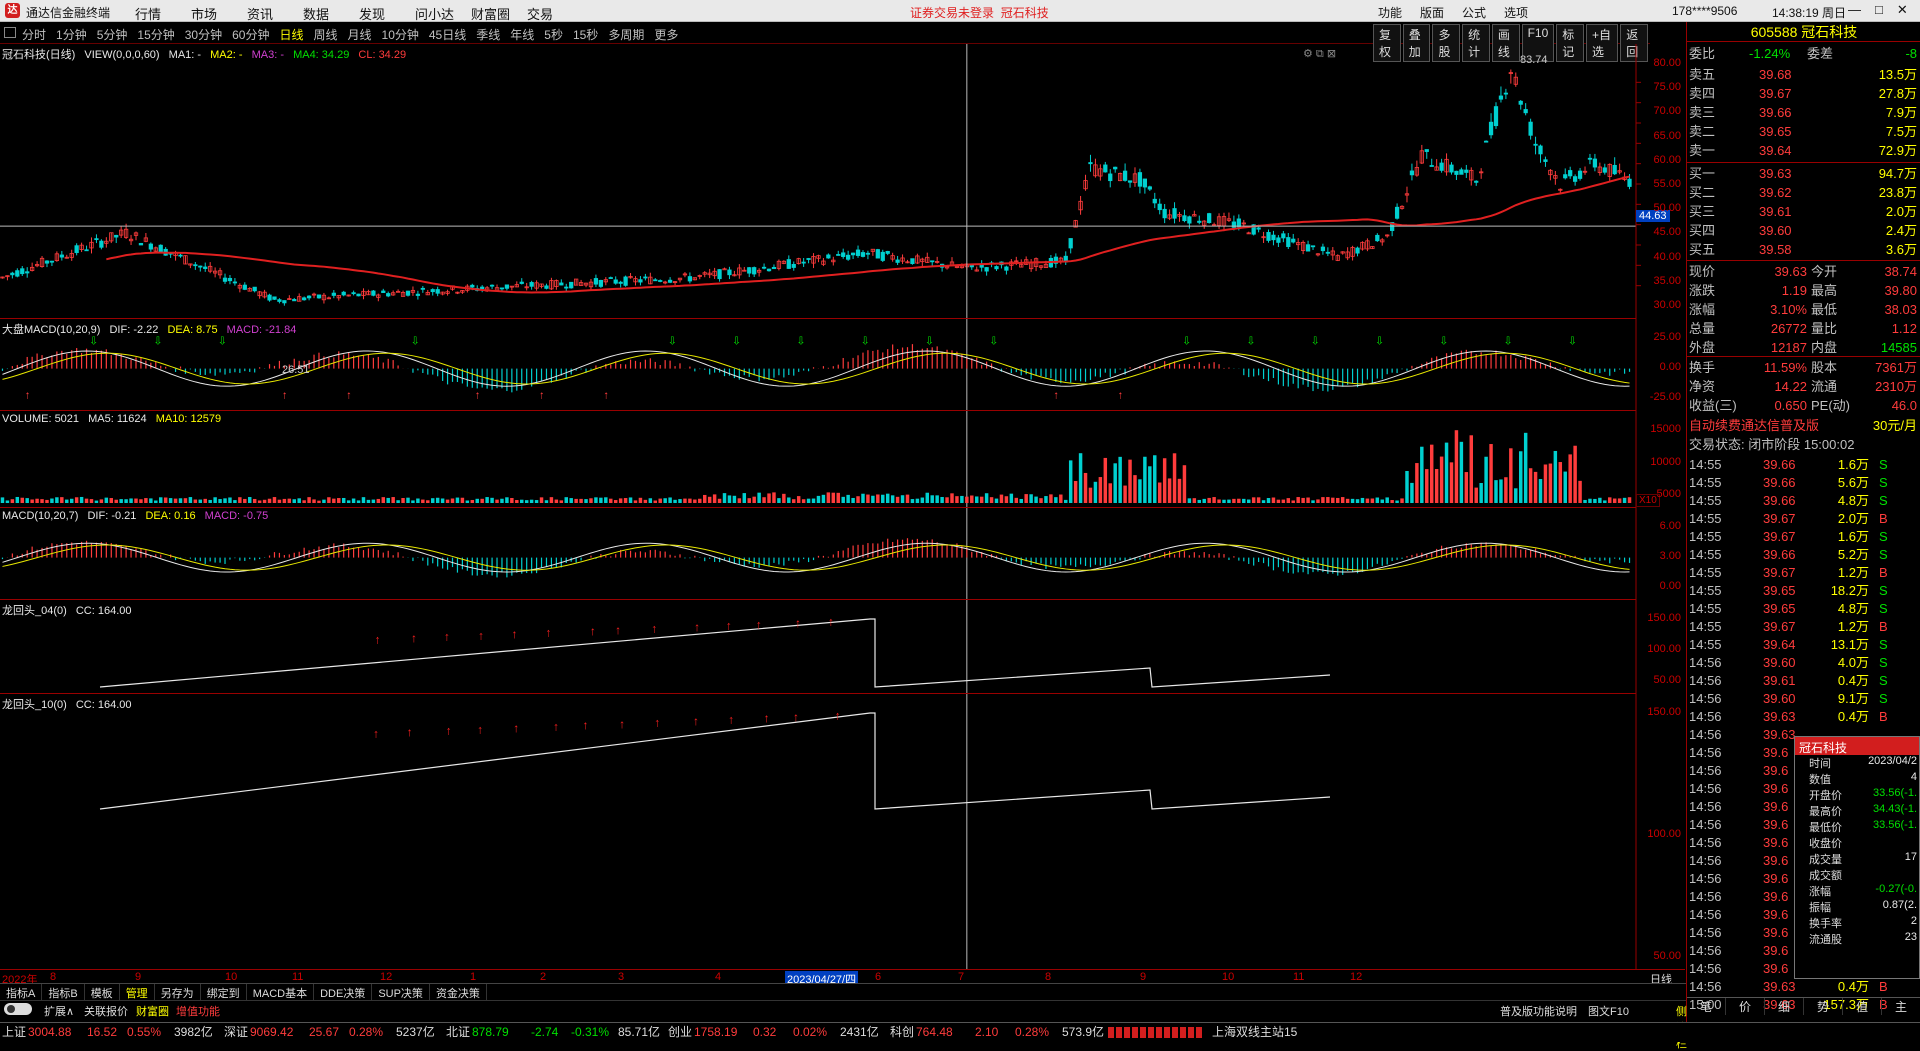 The image size is (1920, 1051). I want to click on menu-wenxiaoda: 问小达, so click(443, 13).